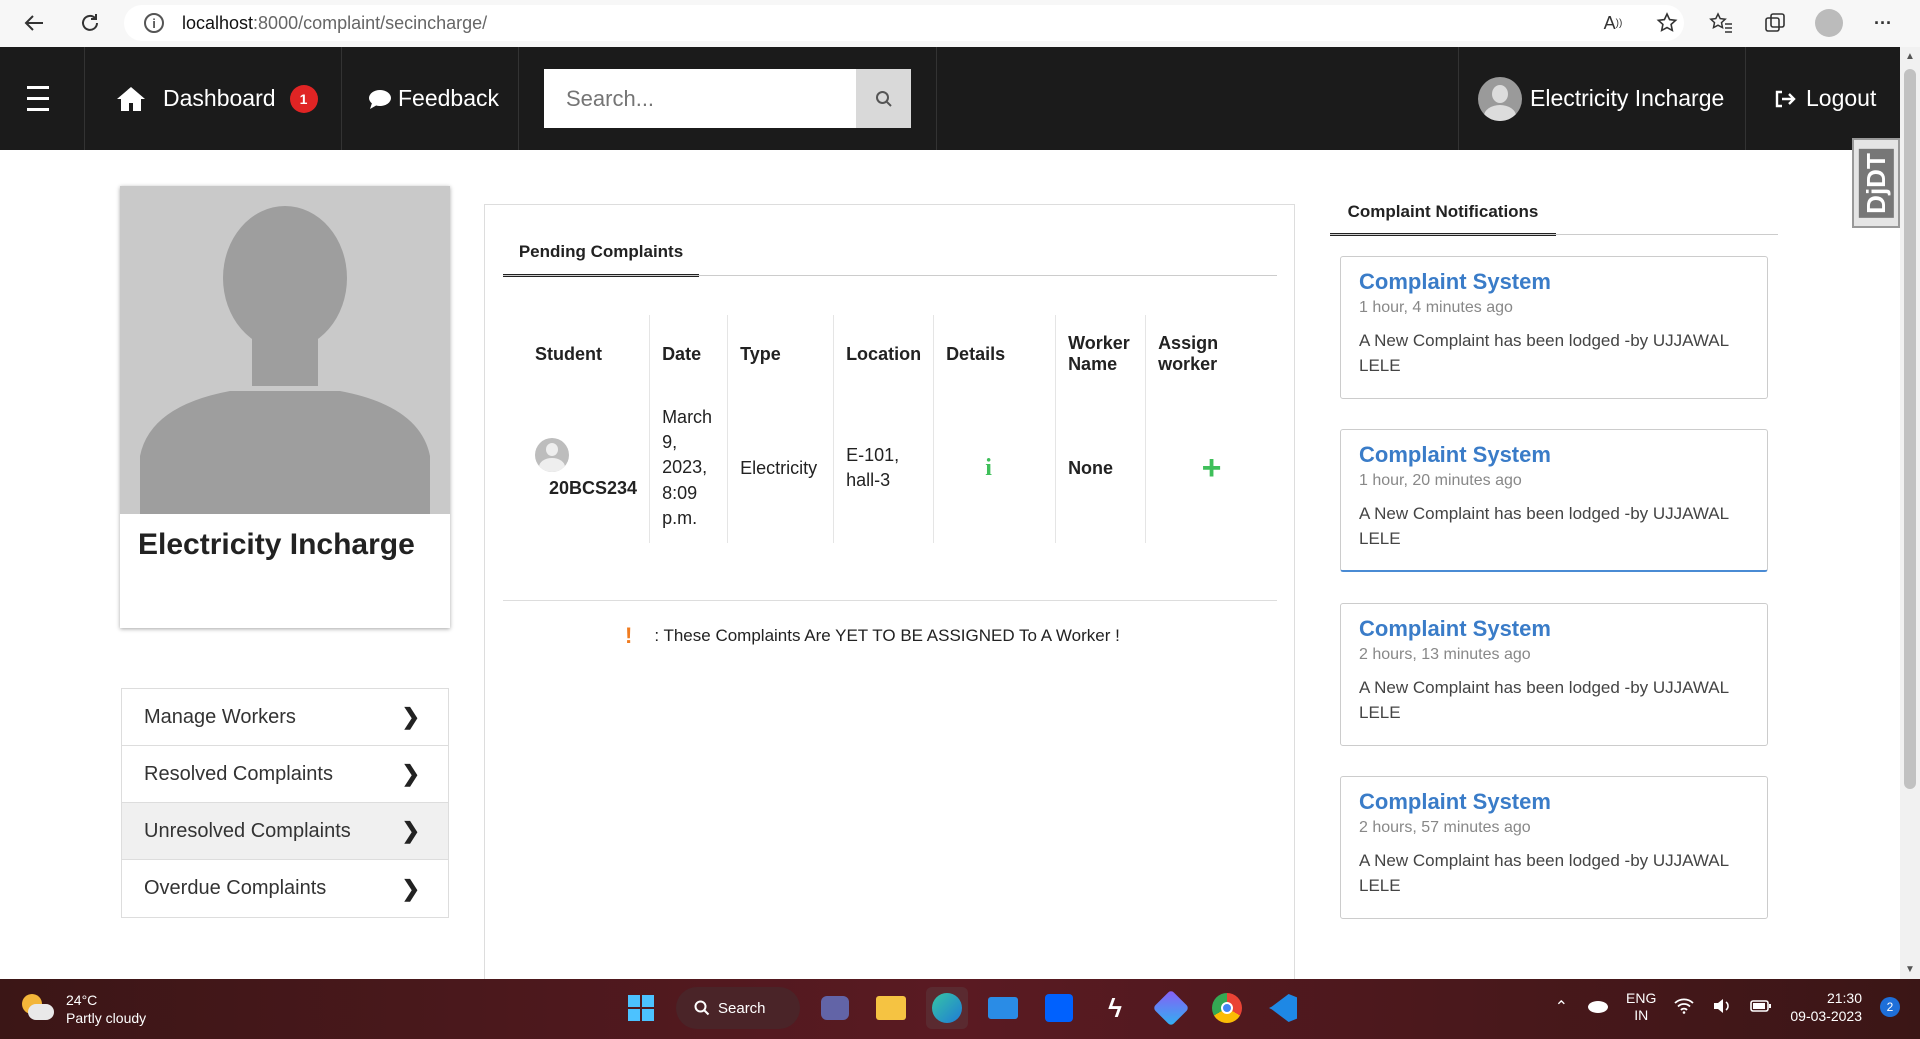 This screenshot has height=1039, width=1920. Describe the element at coordinates (1283, 1008) in the screenshot. I see `vscode-icon` at that location.